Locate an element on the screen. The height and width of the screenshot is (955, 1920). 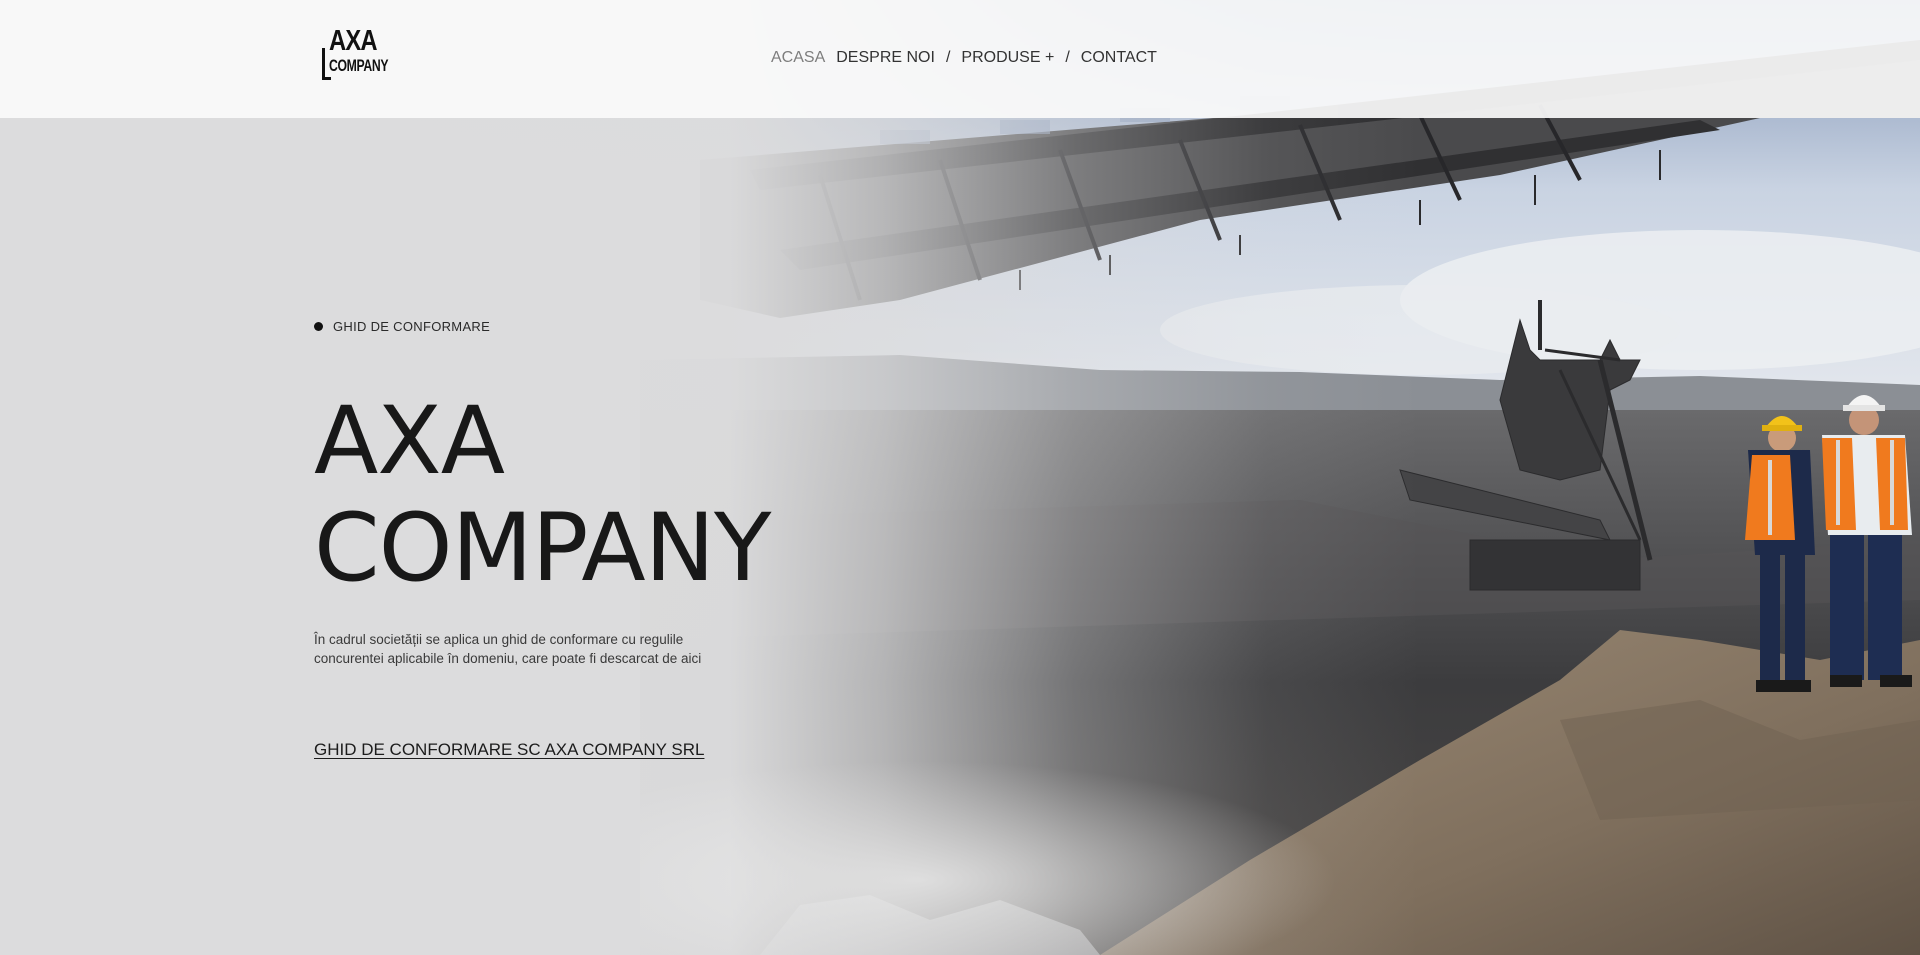
logo: AXA COMPANY is located at coordinates (361, 56).